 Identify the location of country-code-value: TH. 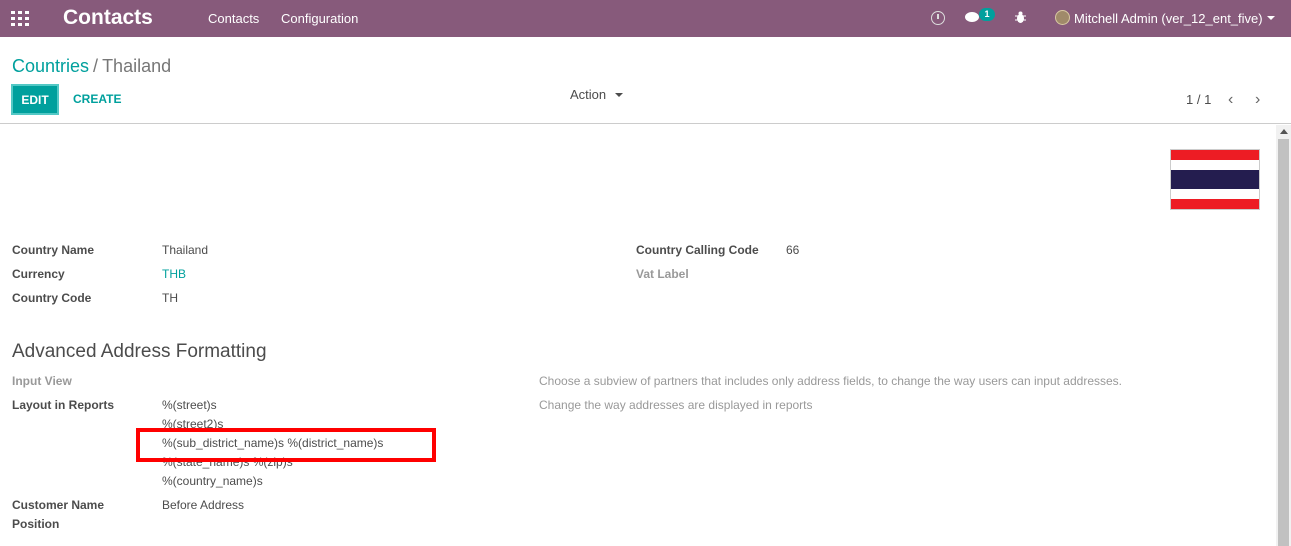
(170, 298).